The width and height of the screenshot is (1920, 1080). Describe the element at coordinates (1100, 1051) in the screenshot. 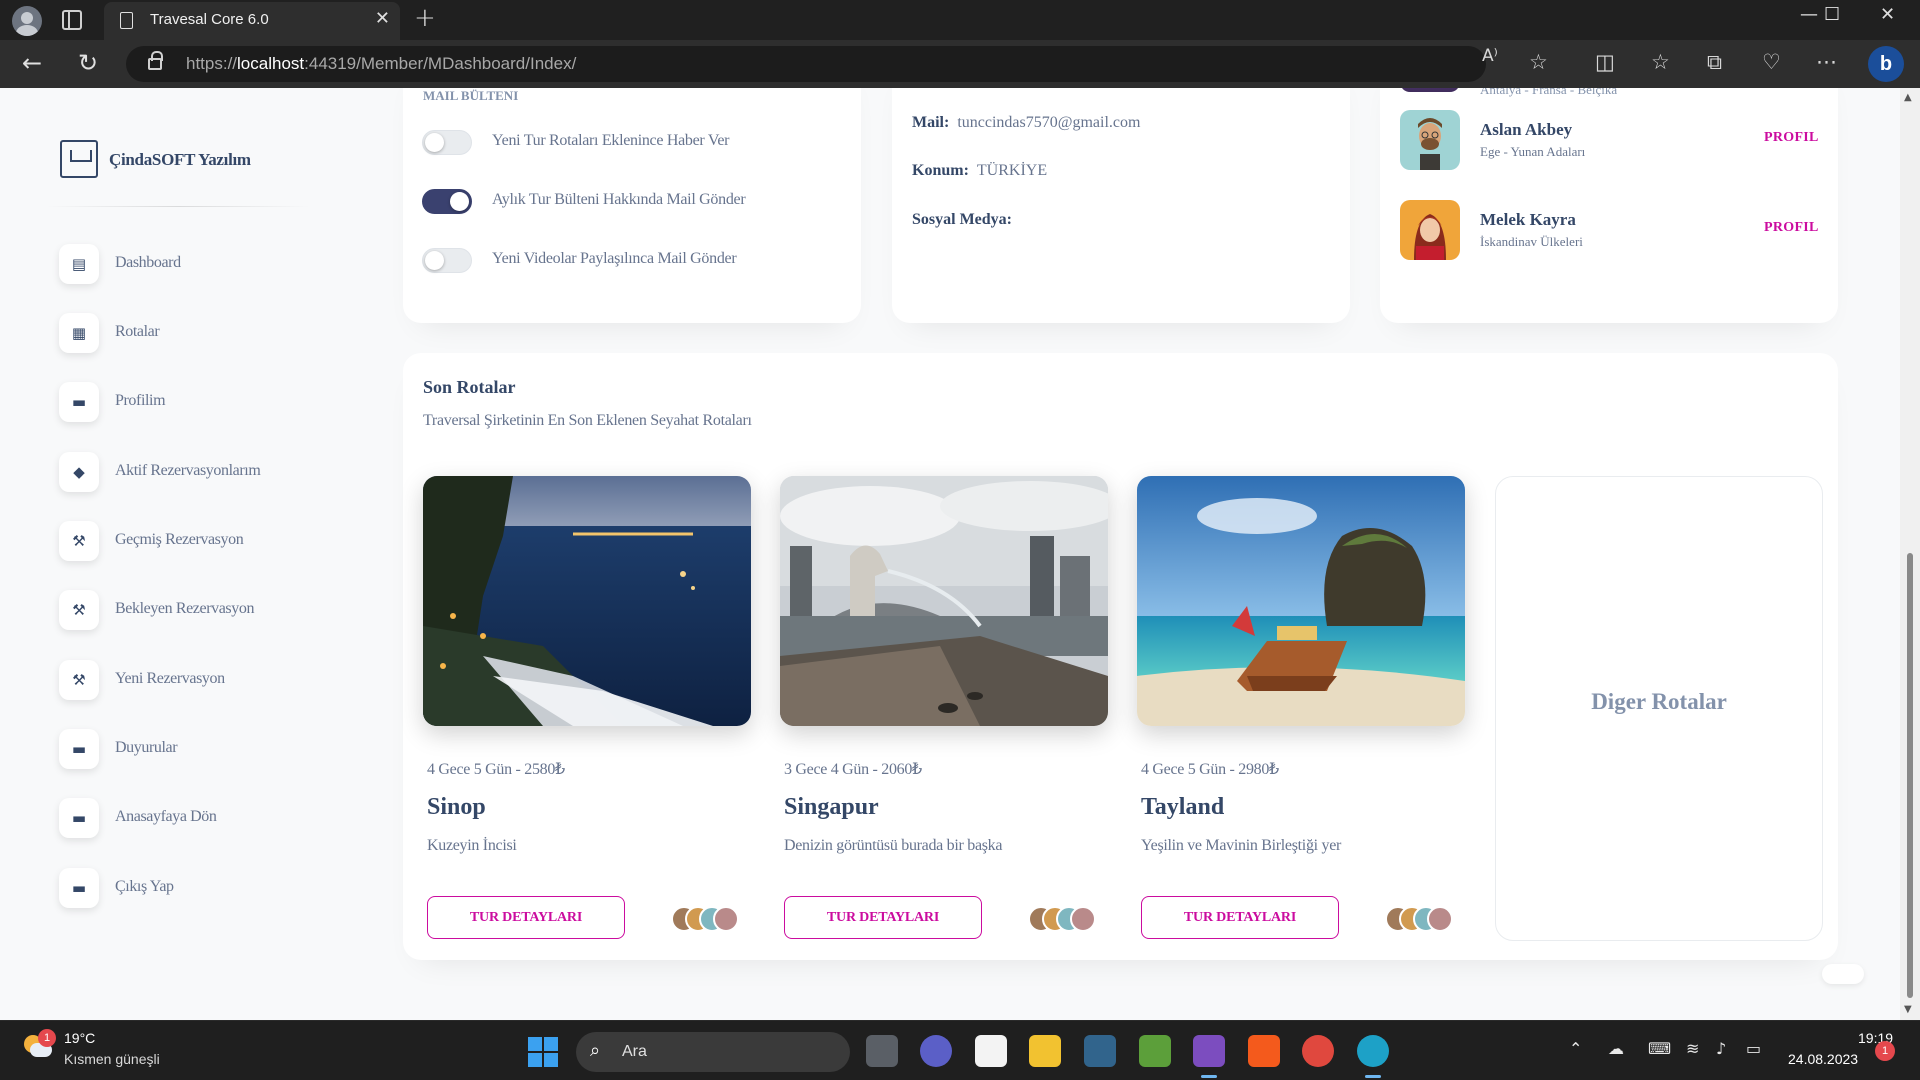

I see `postgres-icon` at that location.